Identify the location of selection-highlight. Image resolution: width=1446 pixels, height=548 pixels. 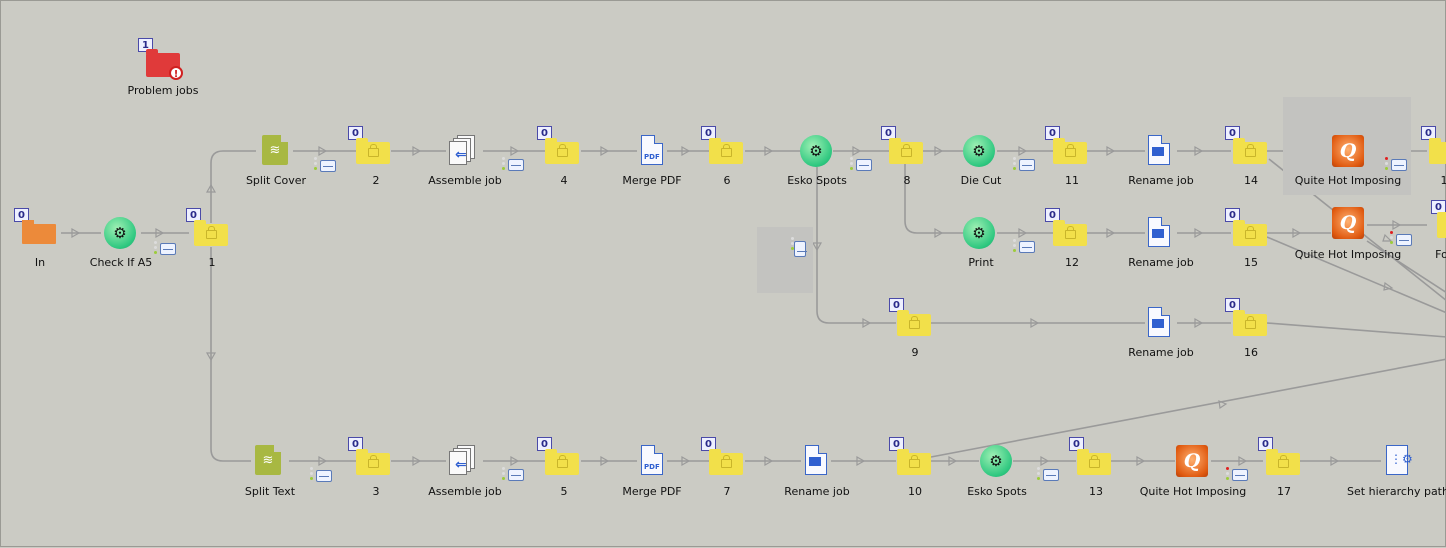
(785, 260).